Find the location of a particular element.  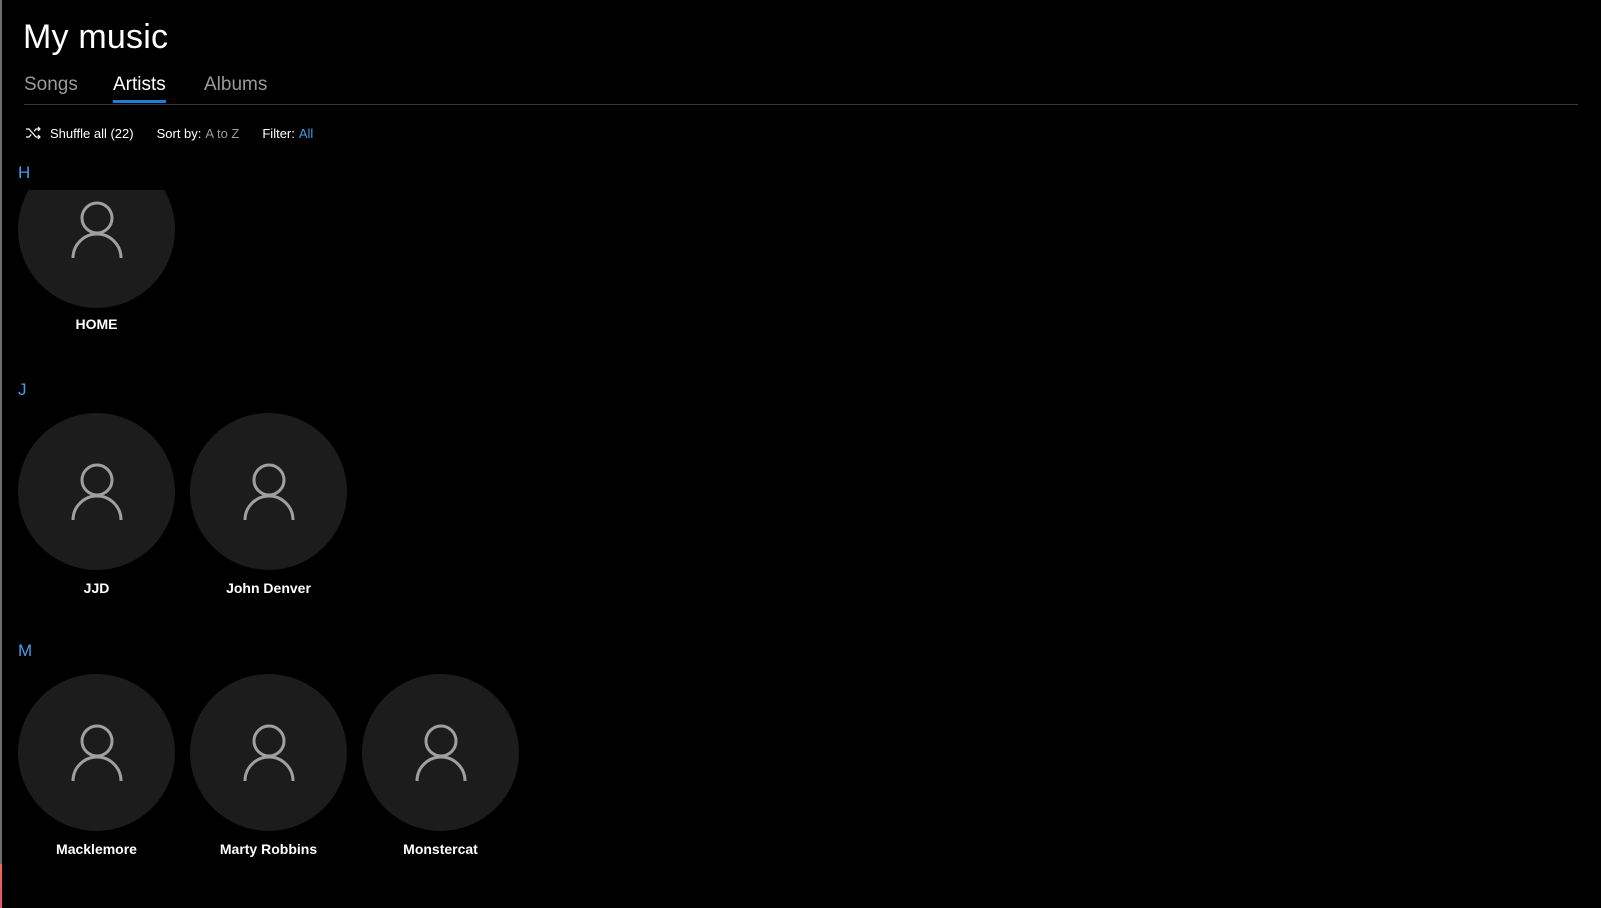

sort-by-dropdown: Sort by: A to Z is located at coordinates (198, 133).